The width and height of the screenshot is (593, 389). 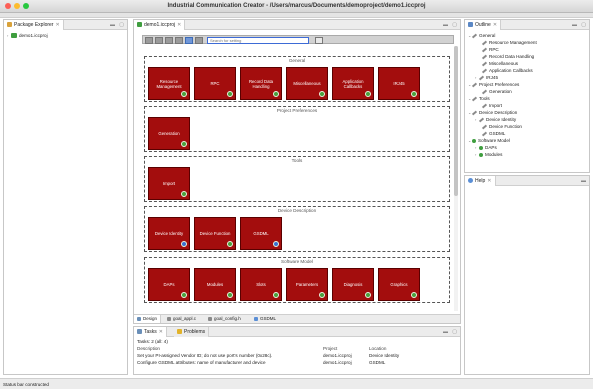 I want to click on outline-item: › Device Identity, so click(x=495, y=119).